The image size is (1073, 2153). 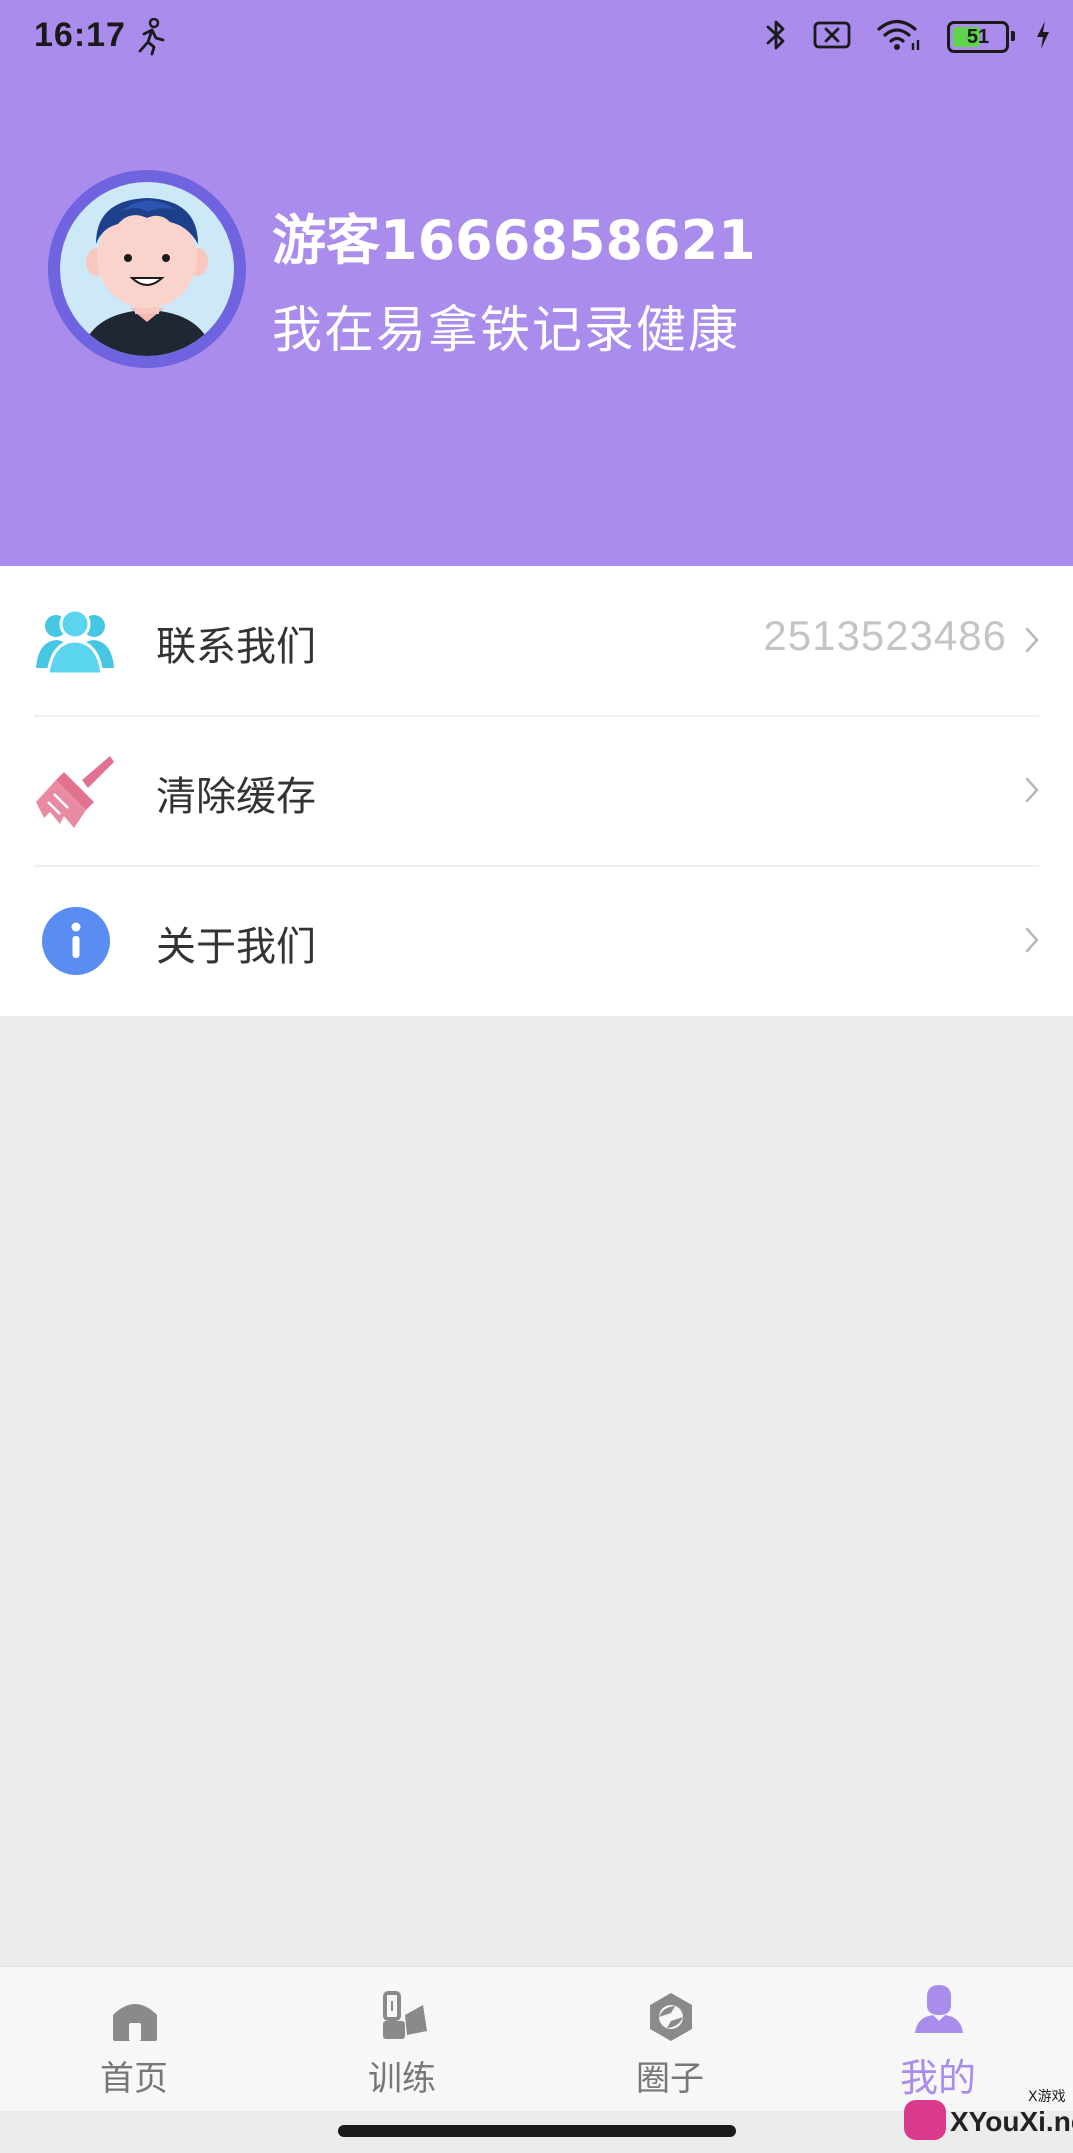 What do you see at coordinates (80, 35) in the screenshot?
I see `status-time: 16:17` at bounding box center [80, 35].